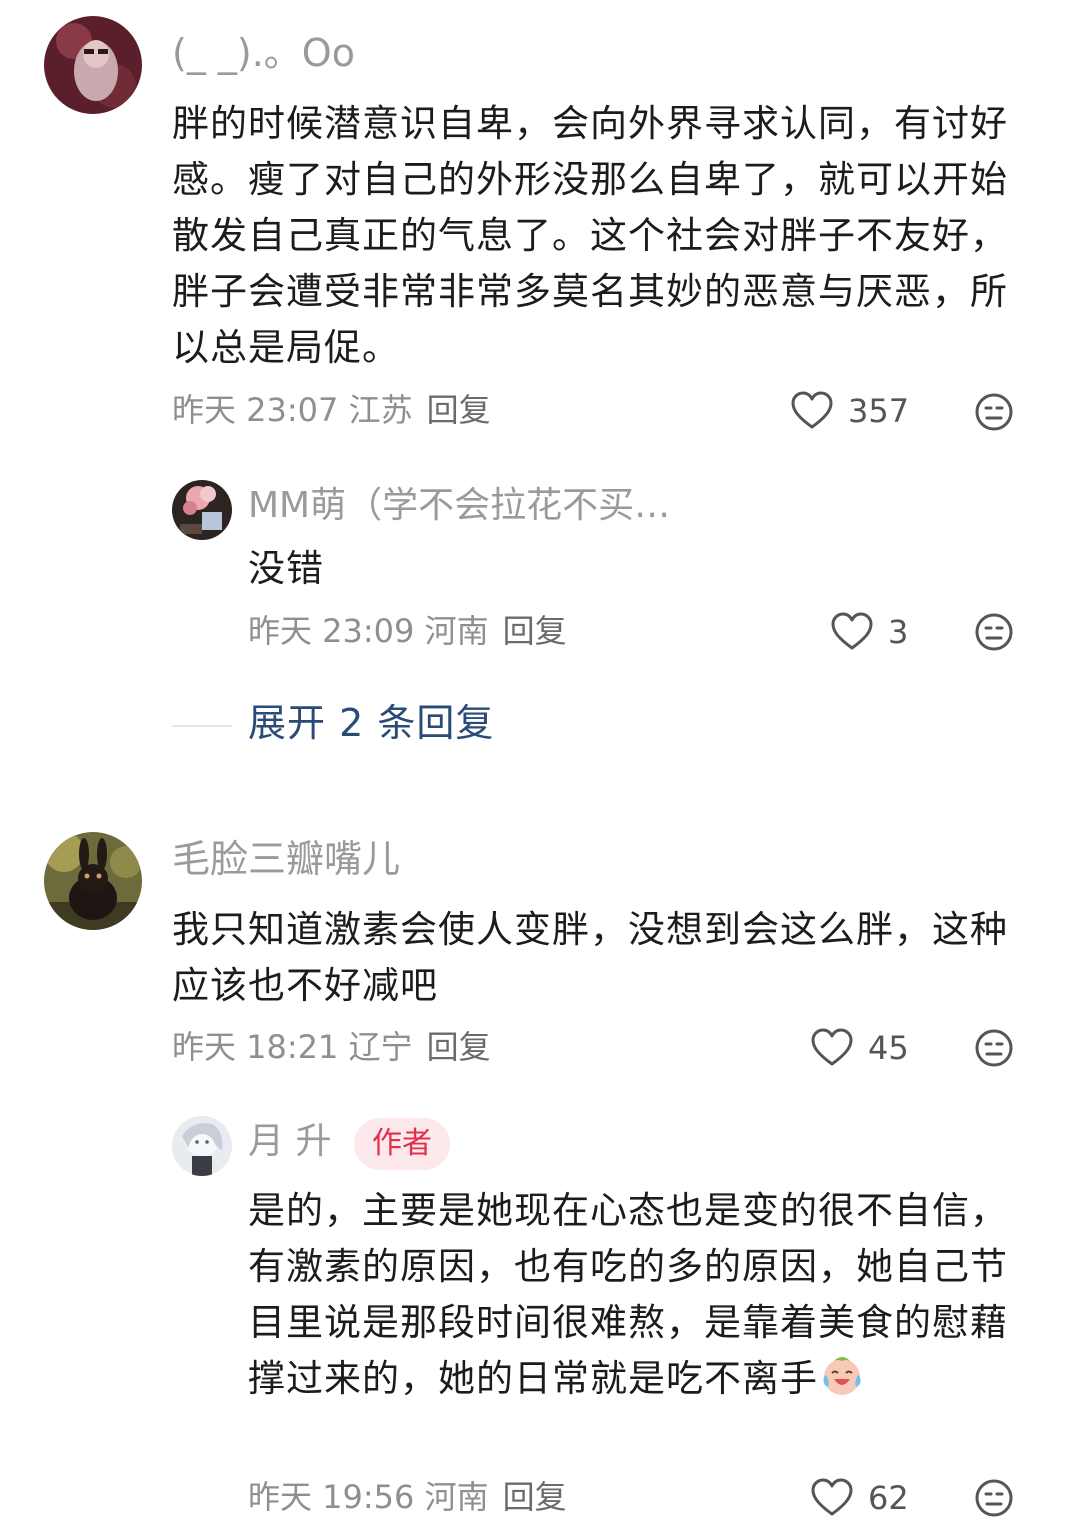 The width and height of the screenshot is (1080, 1522). I want to click on expand-replies-button: 展开 2 条回复, so click(371, 723).